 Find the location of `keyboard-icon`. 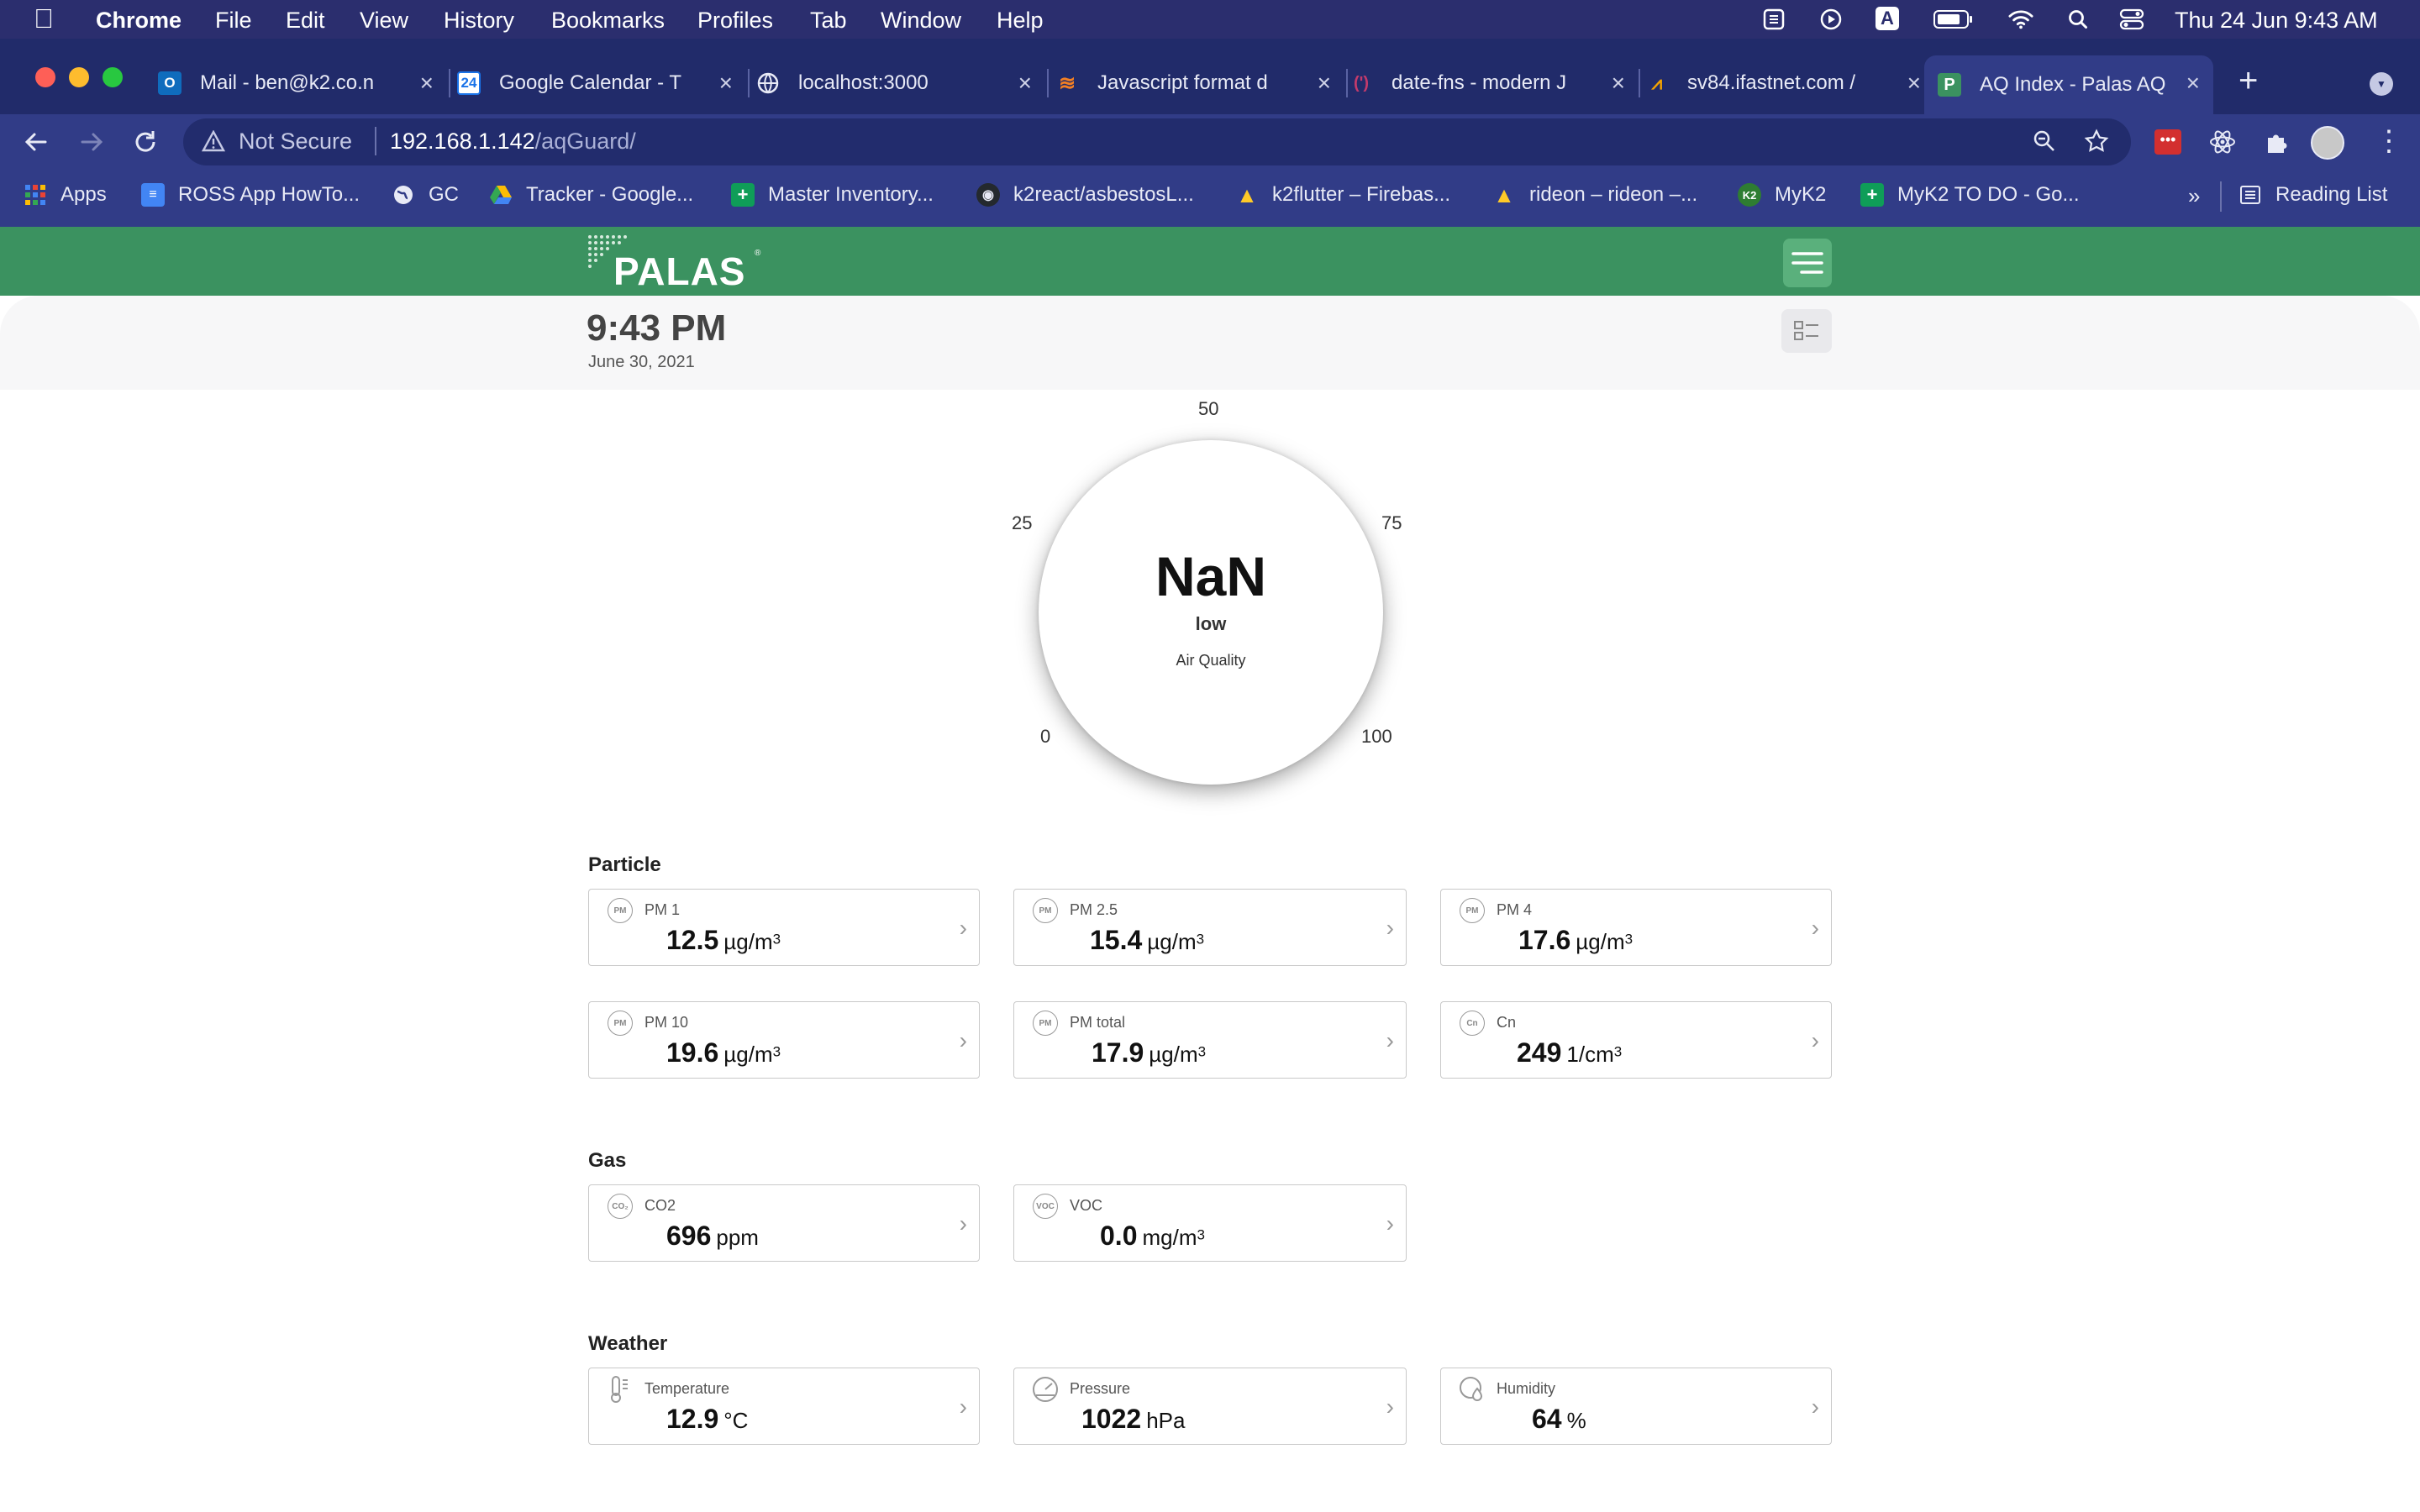

keyboard-icon is located at coordinates (1773, 19).